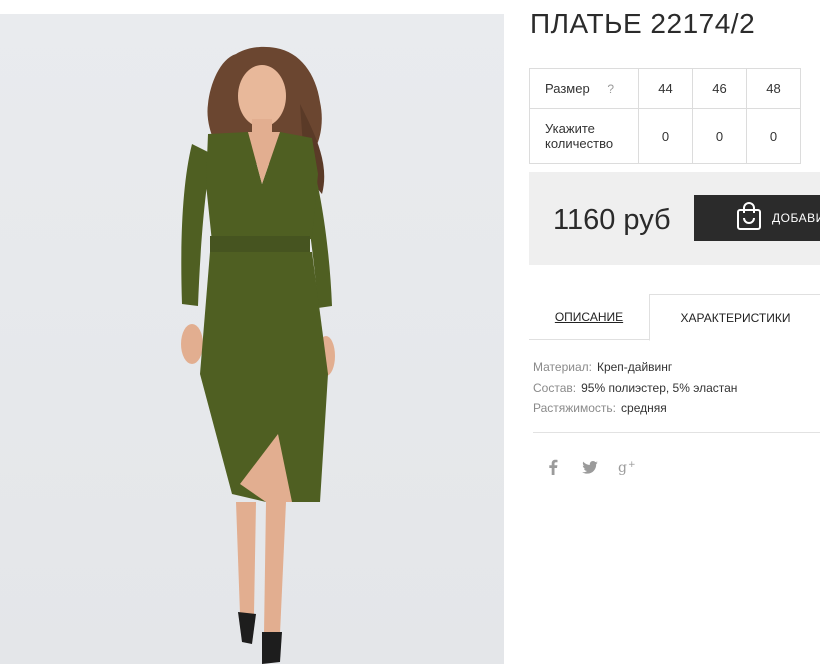 This screenshot has height=664, width=820. Describe the element at coordinates (589, 316) in the screenshot. I see `tab-description: ОПИСАНИЕ` at that location.